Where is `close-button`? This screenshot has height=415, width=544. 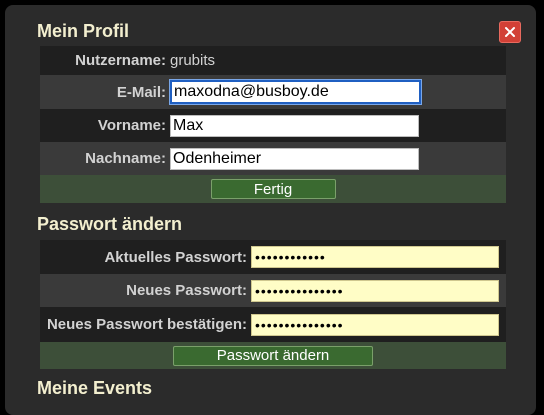
close-button is located at coordinates (510, 32).